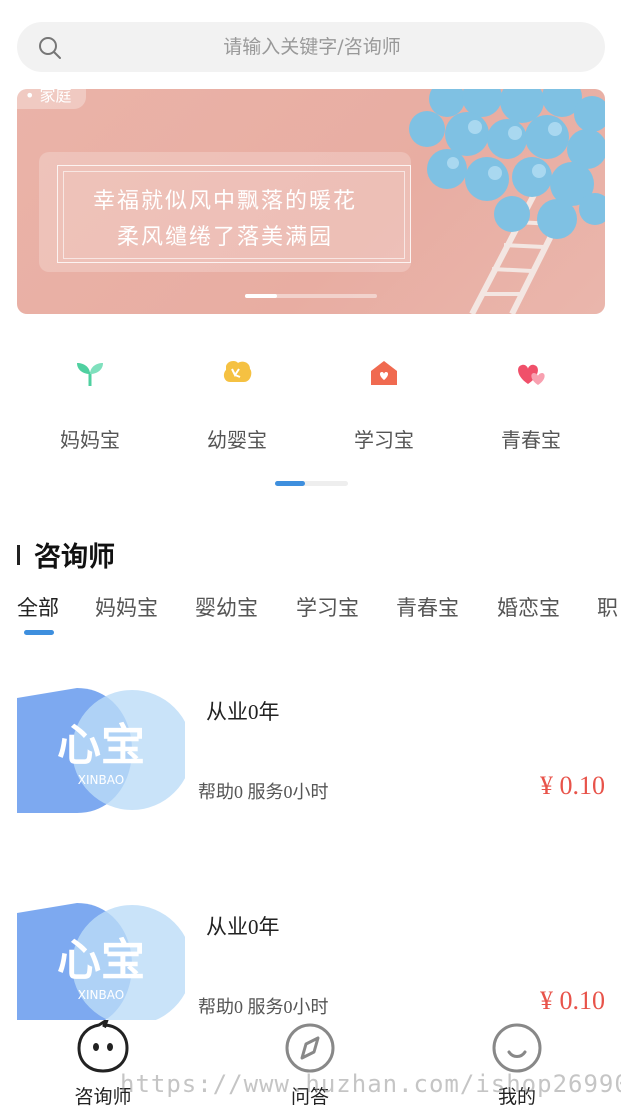 This screenshot has width=621, height=1109. What do you see at coordinates (126, 607) in the screenshot?
I see `tab-mamabao: 妈妈宝` at bounding box center [126, 607].